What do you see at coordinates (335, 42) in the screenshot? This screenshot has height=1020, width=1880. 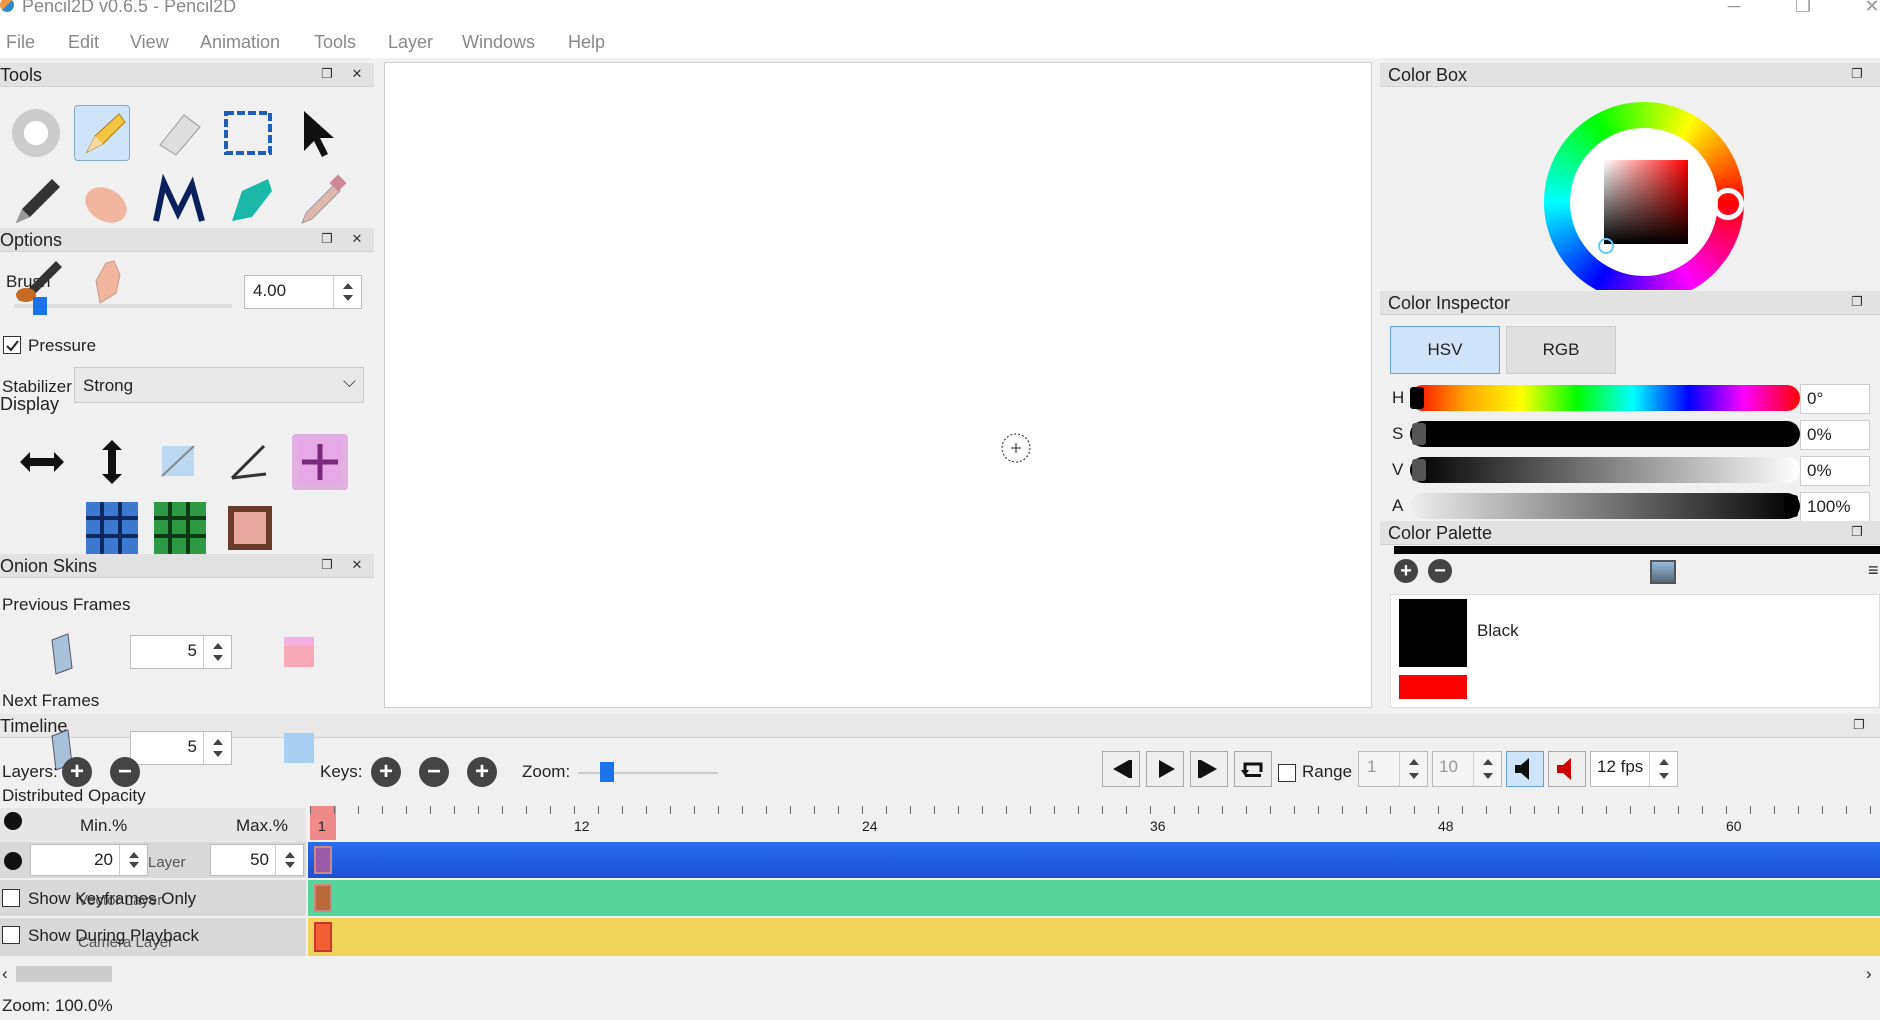 I see `menu-tools: Tools` at bounding box center [335, 42].